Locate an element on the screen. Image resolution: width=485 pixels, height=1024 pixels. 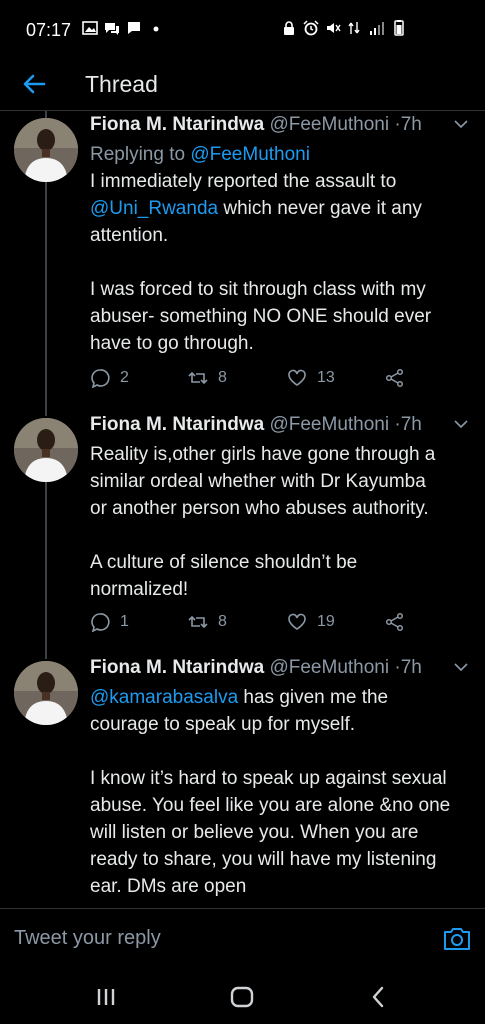
signal-icon is located at coordinates (377, 28).